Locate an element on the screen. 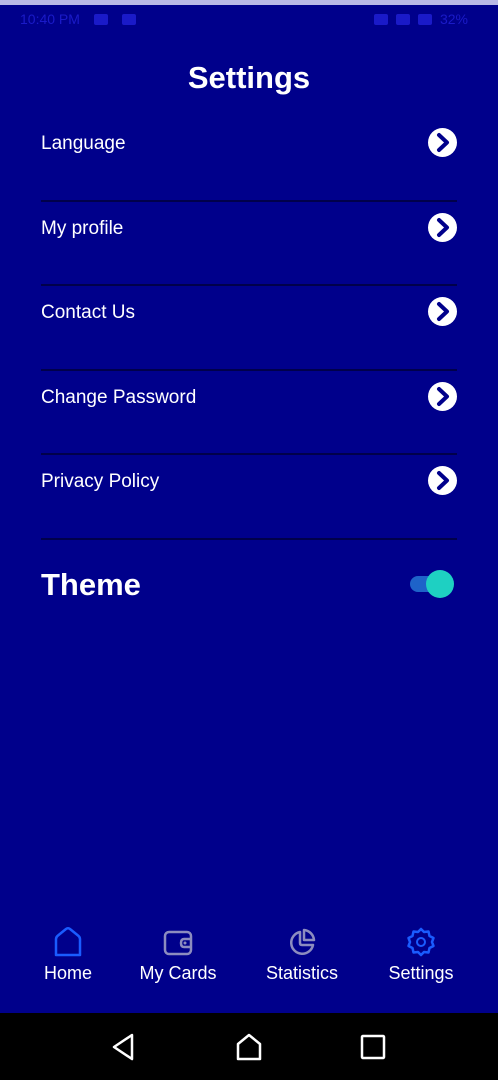 This screenshot has width=498, height=1080. wallet-icon is located at coordinates (178, 943).